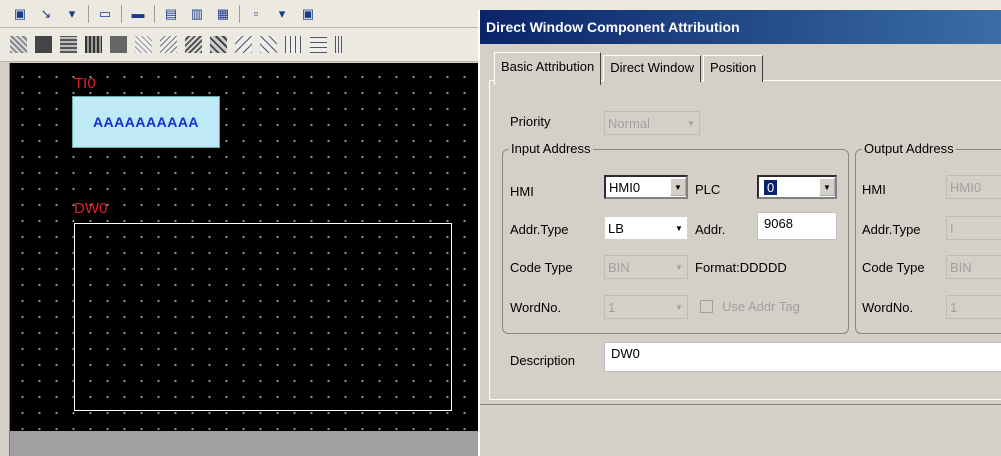  I want to click on canvas-bottom-area, so click(244, 443).